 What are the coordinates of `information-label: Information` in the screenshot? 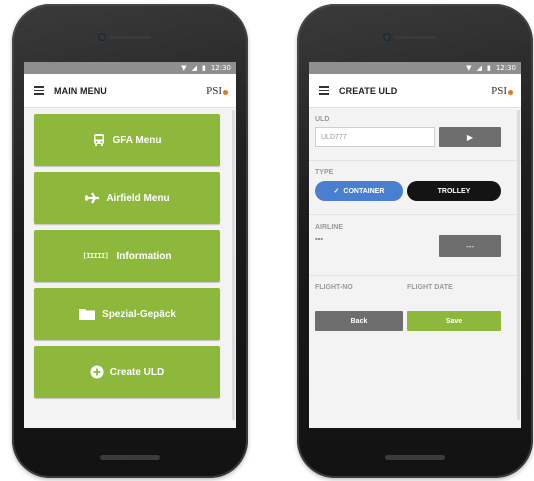 It's located at (144, 256).